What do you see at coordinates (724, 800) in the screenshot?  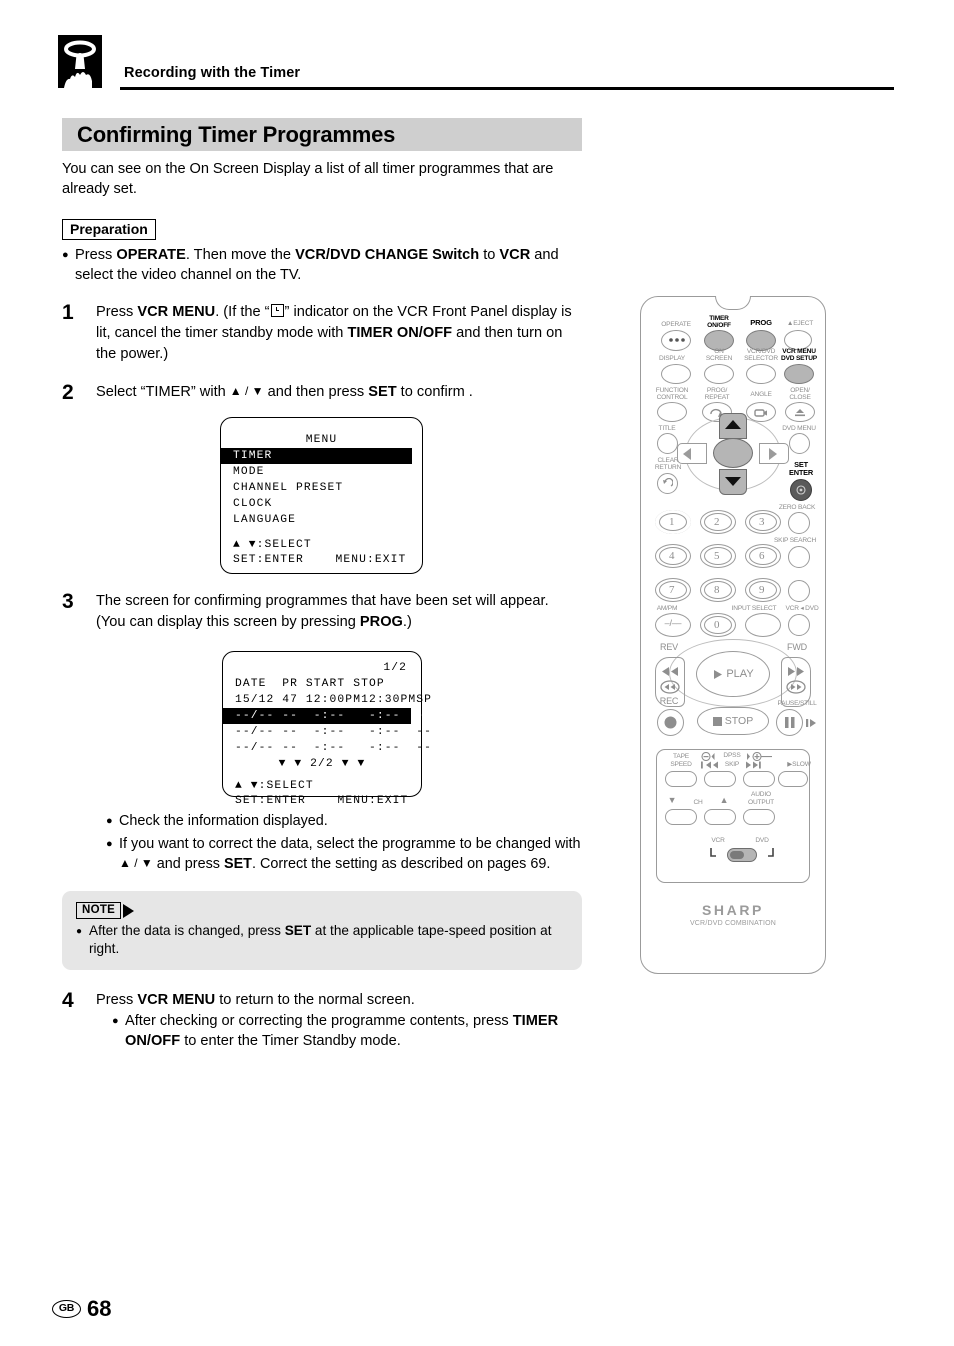 I see `ch-up-icon: ▲` at bounding box center [724, 800].